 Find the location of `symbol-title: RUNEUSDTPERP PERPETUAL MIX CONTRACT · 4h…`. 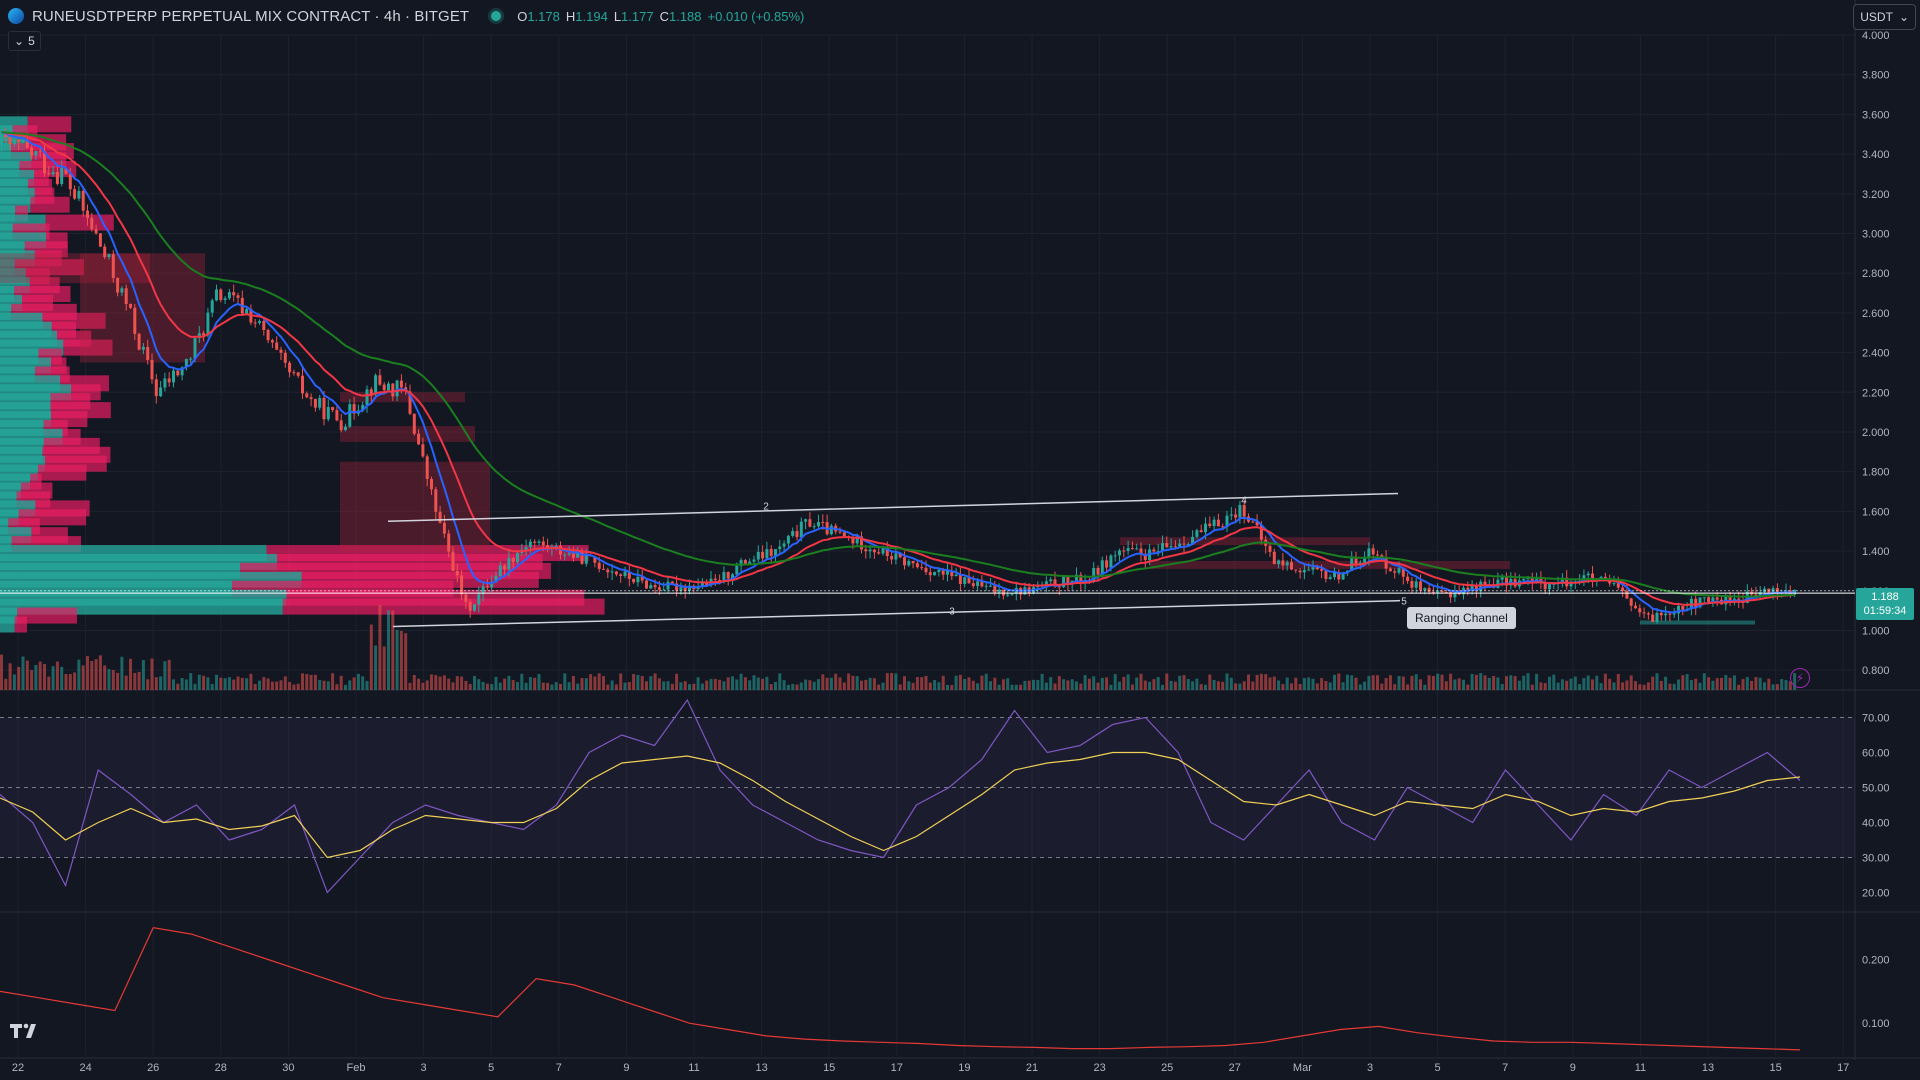

symbol-title: RUNEUSDTPERP PERPETUAL MIX CONTRACT · 4h… is located at coordinates (250, 16).